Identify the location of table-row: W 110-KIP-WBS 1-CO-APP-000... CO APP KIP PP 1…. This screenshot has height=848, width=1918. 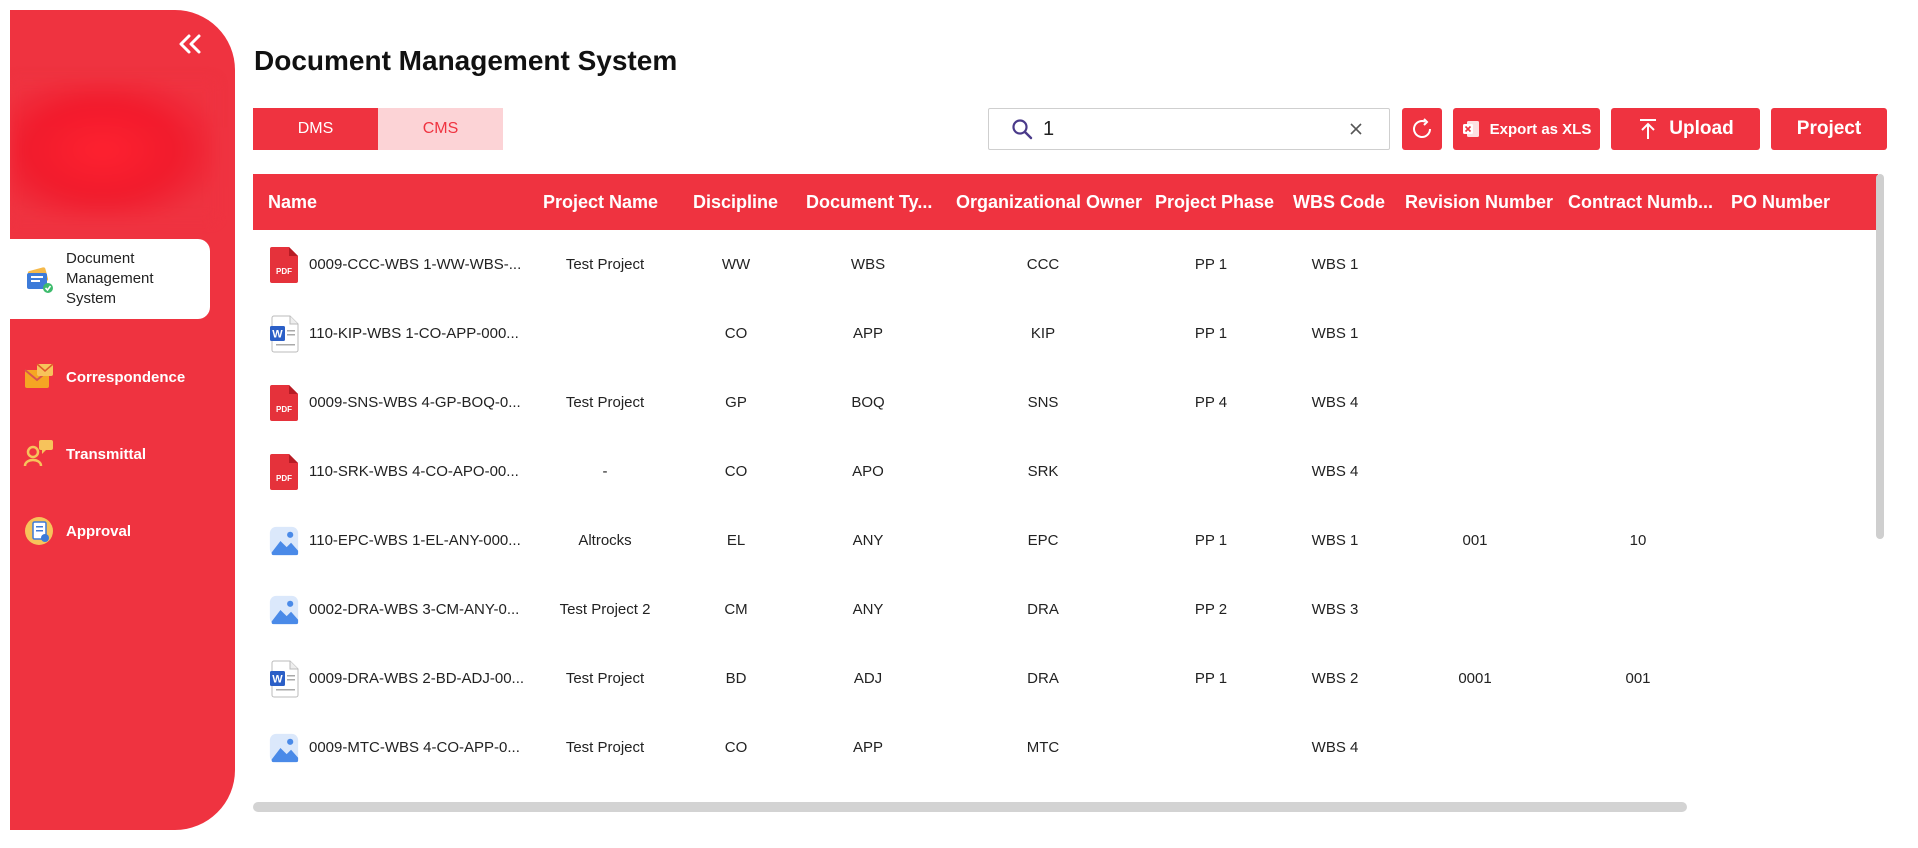
(1065, 333).